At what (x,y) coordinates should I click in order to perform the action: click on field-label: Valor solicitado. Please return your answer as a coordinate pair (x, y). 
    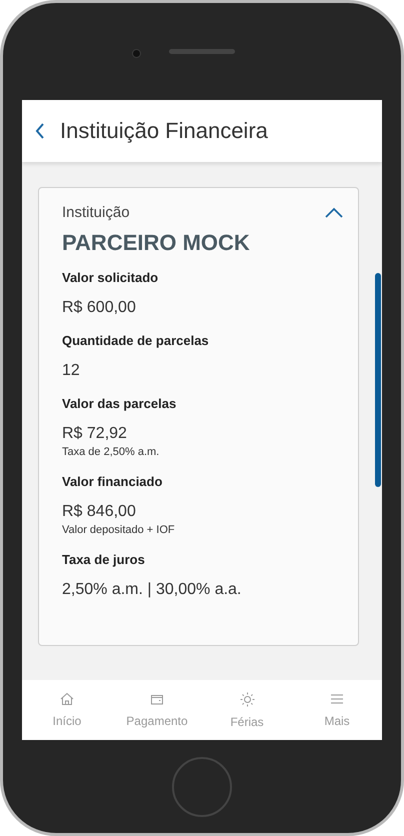
    Looking at the image, I should click on (111, 277).